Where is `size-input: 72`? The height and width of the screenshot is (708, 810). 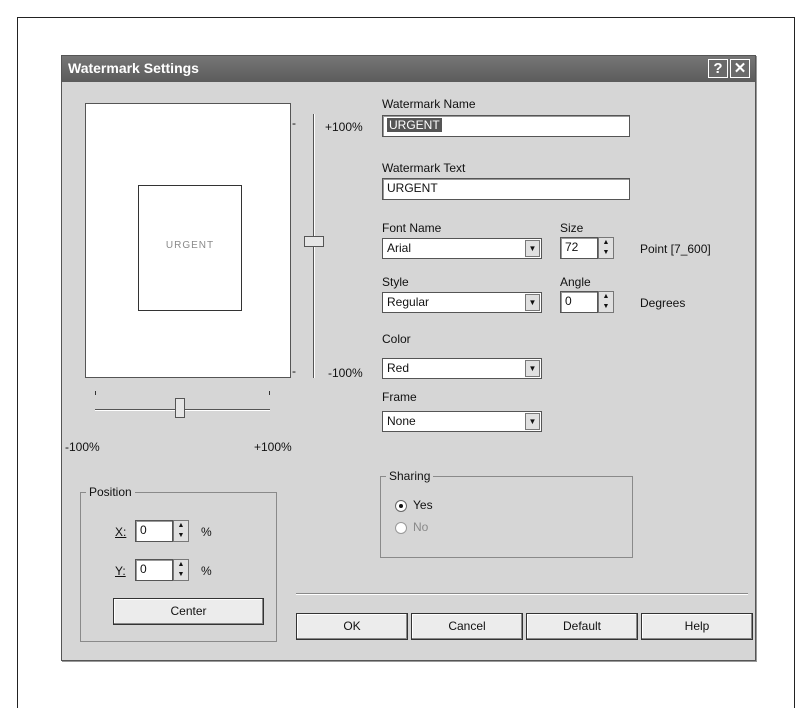 size-input: 72 is located at coordinates (579, 248).